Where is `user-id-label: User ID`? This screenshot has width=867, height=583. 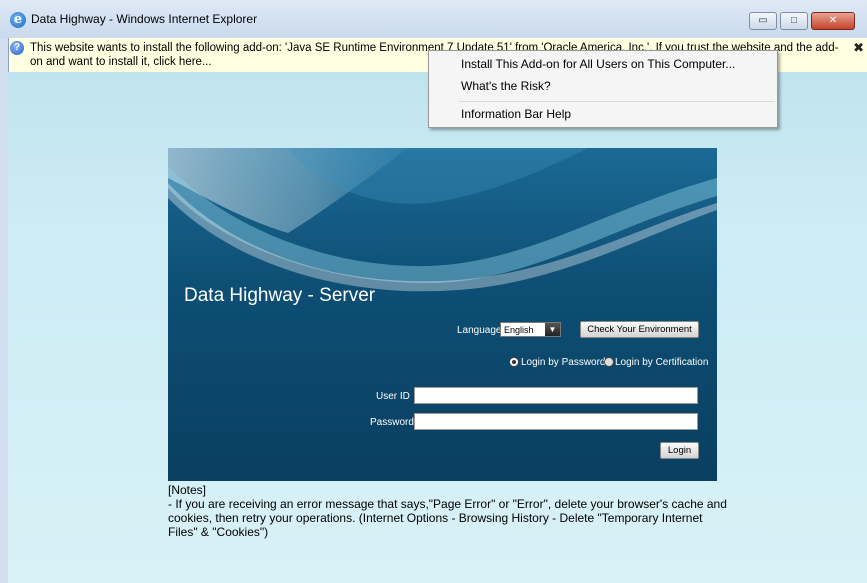
user-id-label: User ID is located at coordinates (393, 396).